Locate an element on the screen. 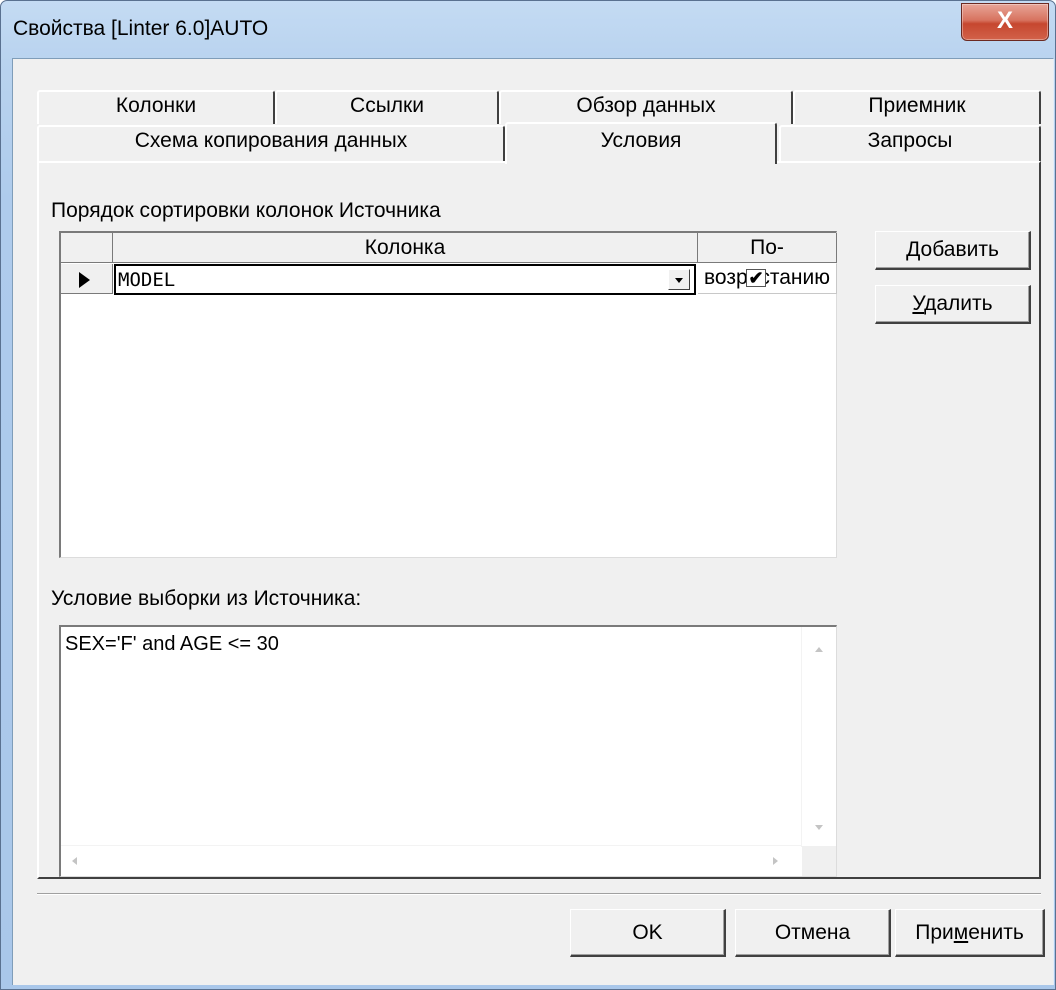 The image size is (1056, 990). tab-label: Условия is located at coordinates (641, 140).